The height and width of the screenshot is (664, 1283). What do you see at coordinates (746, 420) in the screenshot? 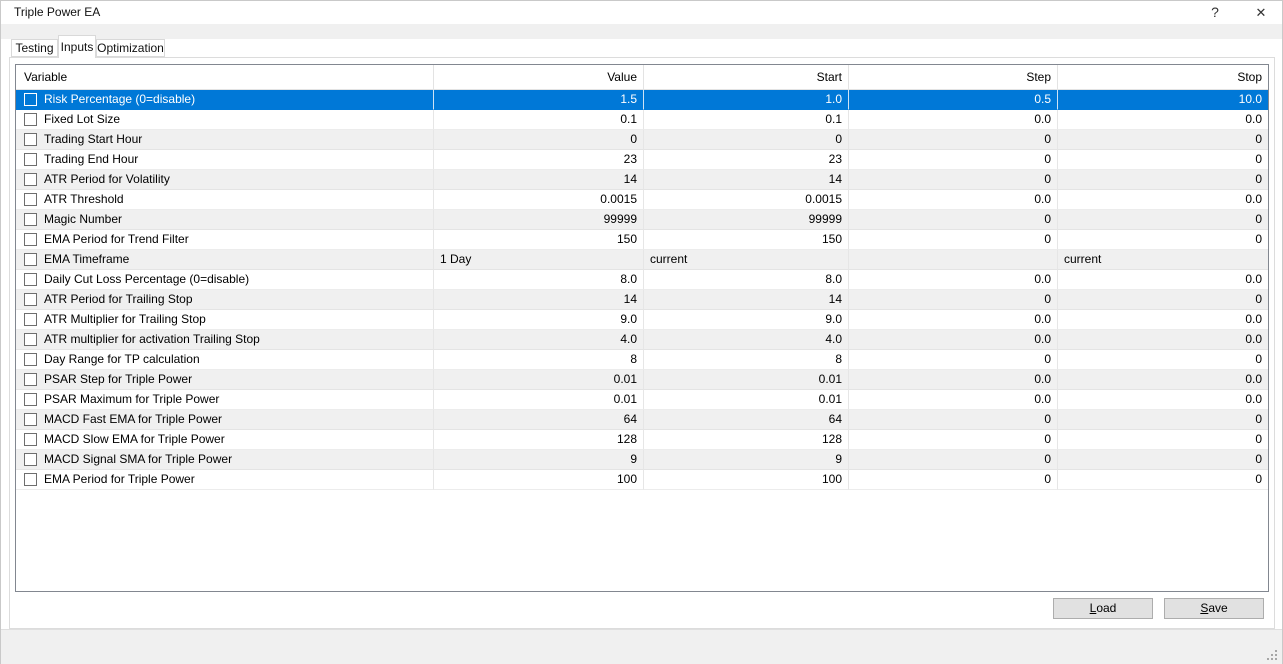
I see `start-cell: 64` at bounding box center [746, 420].